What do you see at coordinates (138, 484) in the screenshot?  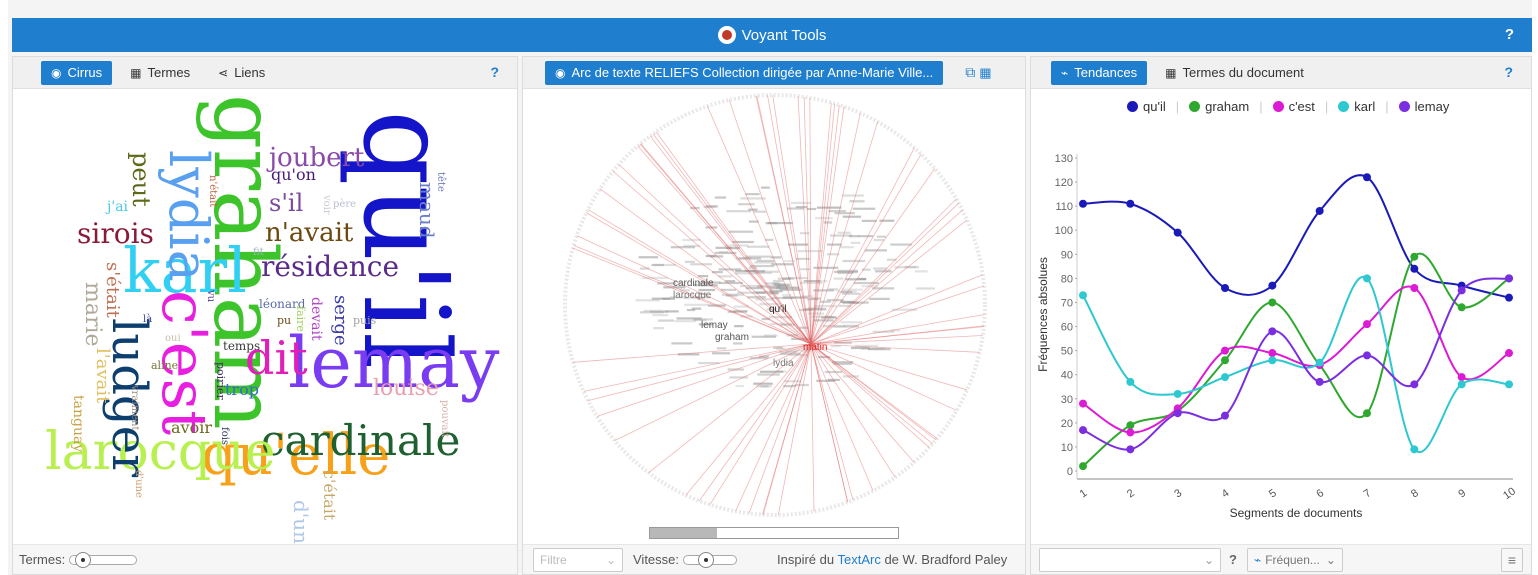 I see `cloud-word: d'une` at bounding box center [138, 484].